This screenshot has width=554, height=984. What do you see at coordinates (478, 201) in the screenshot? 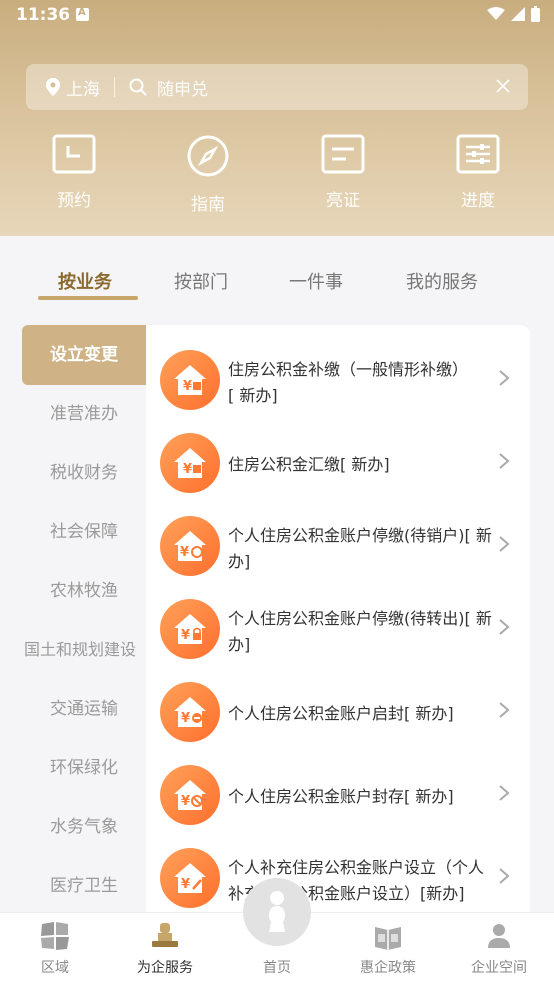
I see `quick-label-progress: 进度` at bounding box center [478, 201].